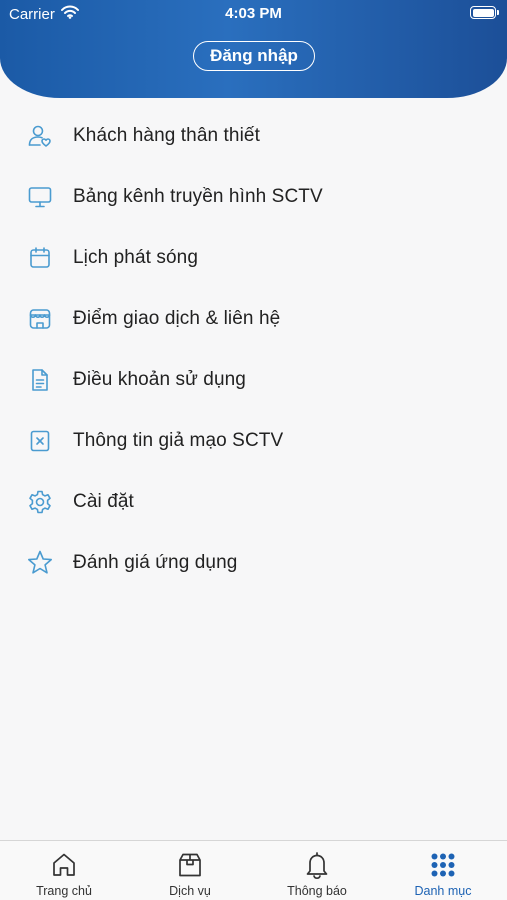 This screenshot has height=900, width=507. I want to click on store-icon, so click(40, 319).